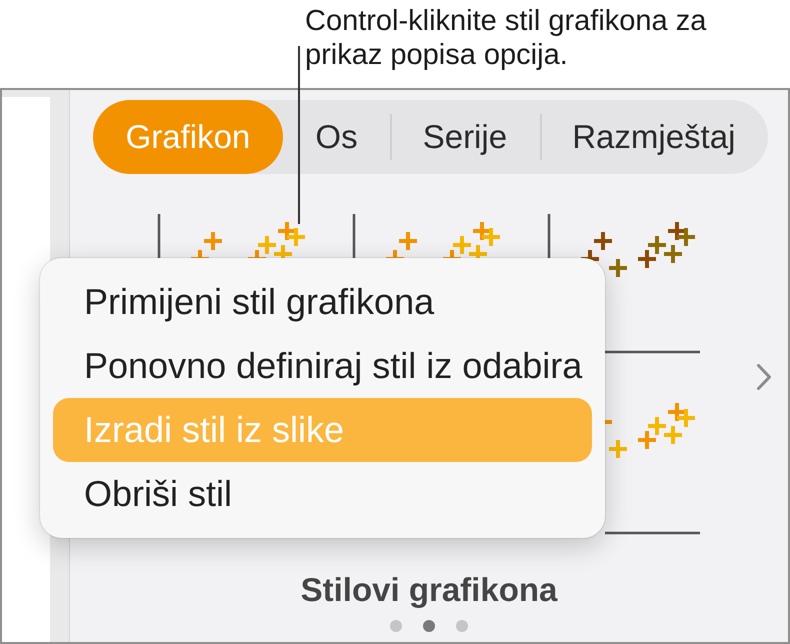  I want to click on tab: Os, so click(336, 137).